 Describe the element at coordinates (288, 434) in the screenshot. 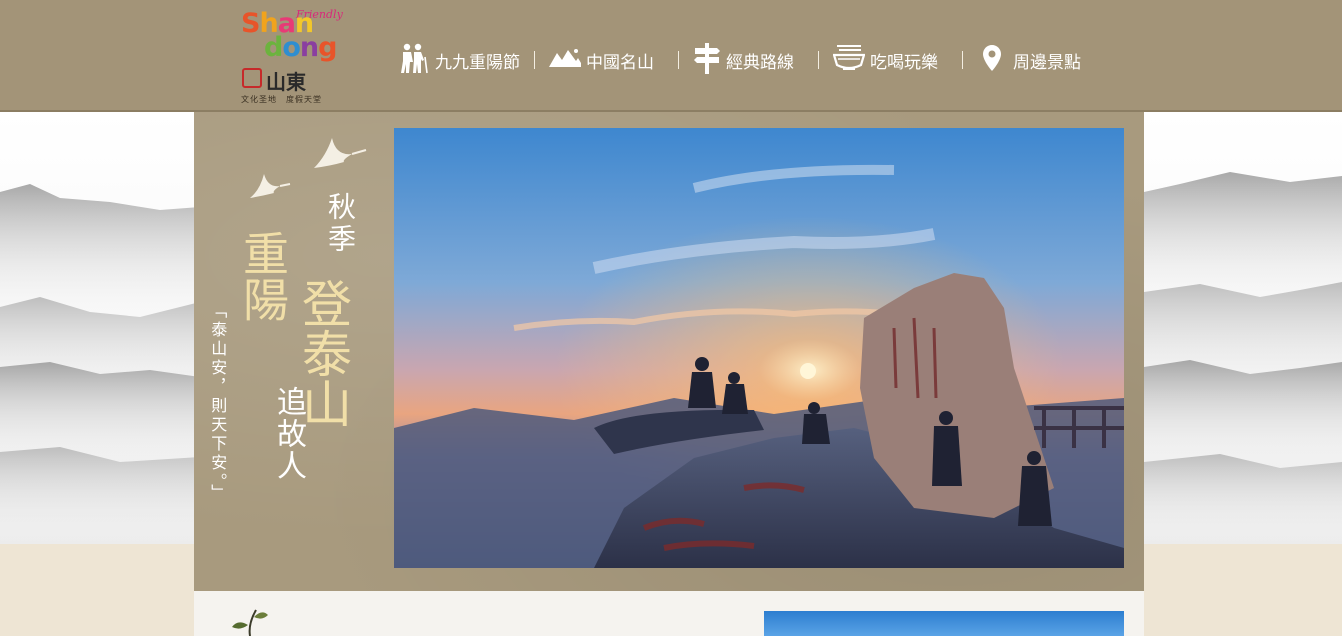

I see `hero-remember-text: 追故人` at that location.